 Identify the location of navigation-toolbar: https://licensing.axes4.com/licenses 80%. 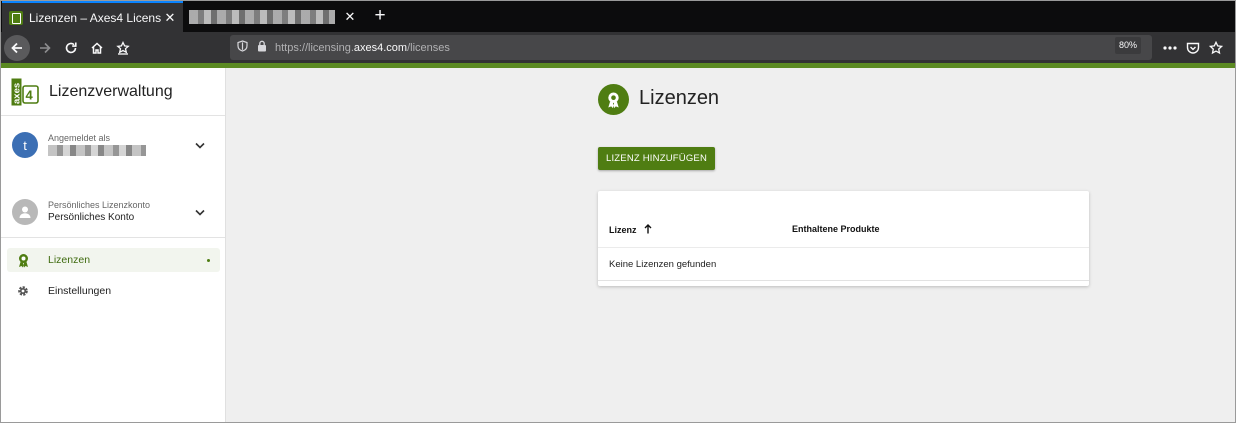
(618, 47).